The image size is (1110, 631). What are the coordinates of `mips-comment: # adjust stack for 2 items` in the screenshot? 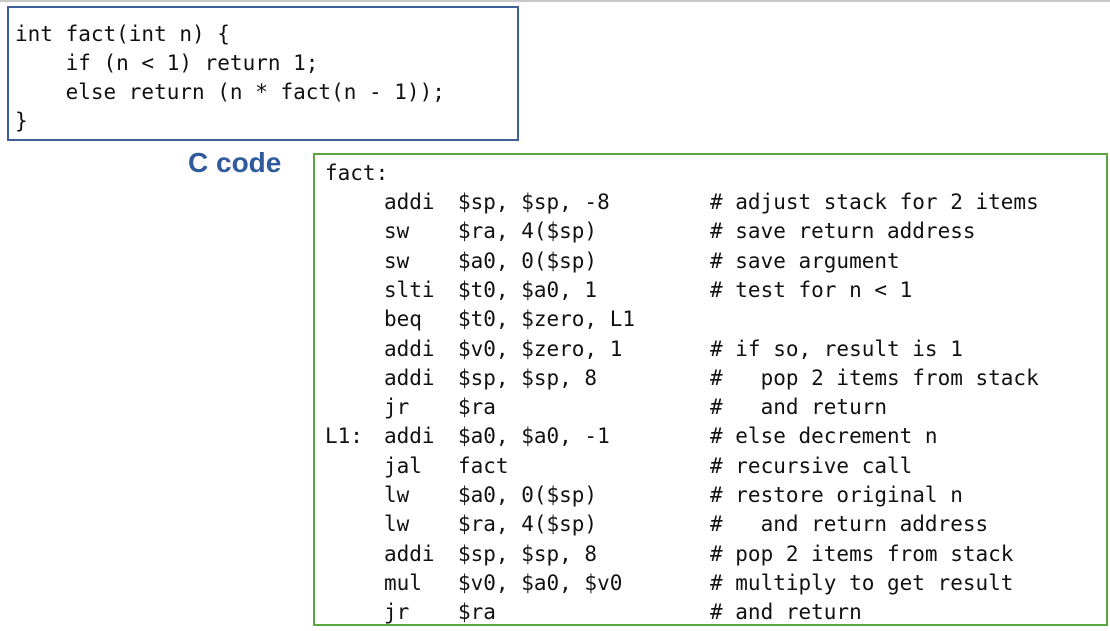 It's located at (874, 202).